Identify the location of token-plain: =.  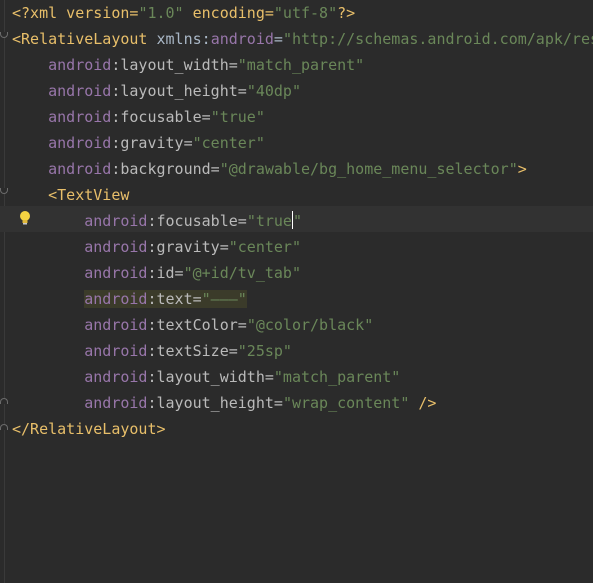
(278, 39).